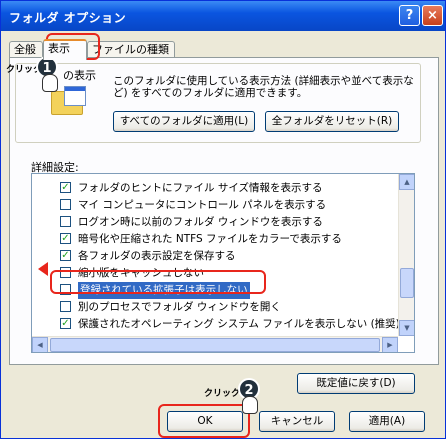 The height and width of the screenshot is (441, 448). What do you see at coordinates (223, 16) in the screenshot?
I see `title-bar: フォルダ オプション ? ×` at bounding box center [223, 16].